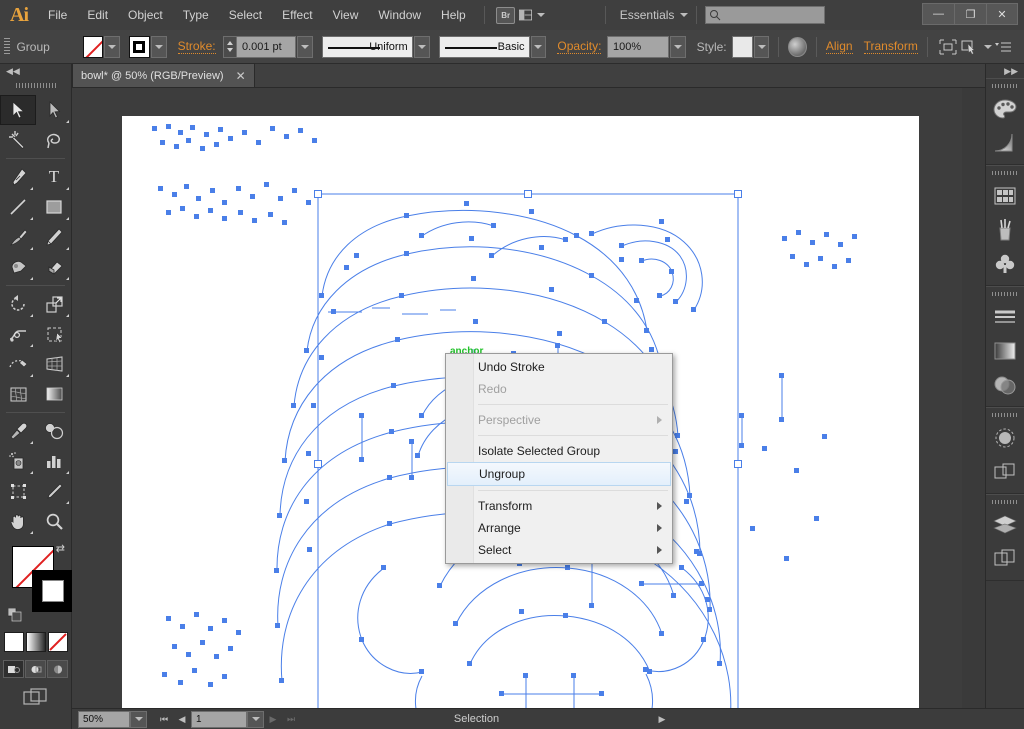 The width and height of the screenshot is (1024, 729). I want to click on tool-pencil, so click(54, 237).